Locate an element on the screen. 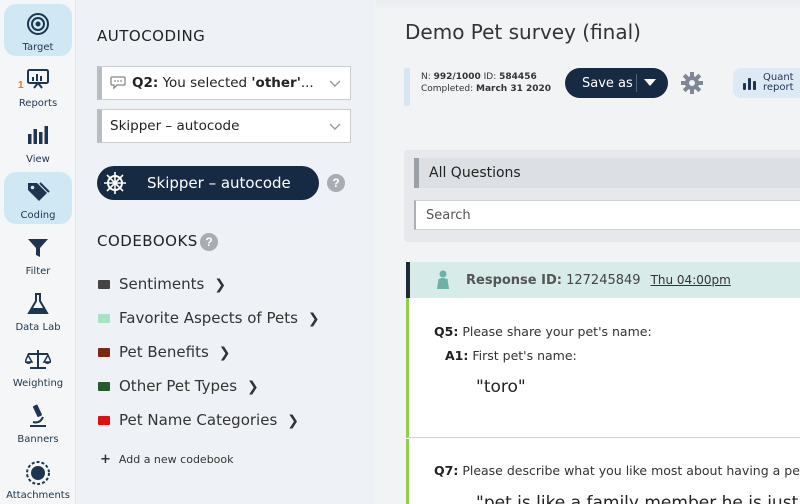 This screenshot has height=504, width=800. funnel-icon is located at coordinates (38, 248).